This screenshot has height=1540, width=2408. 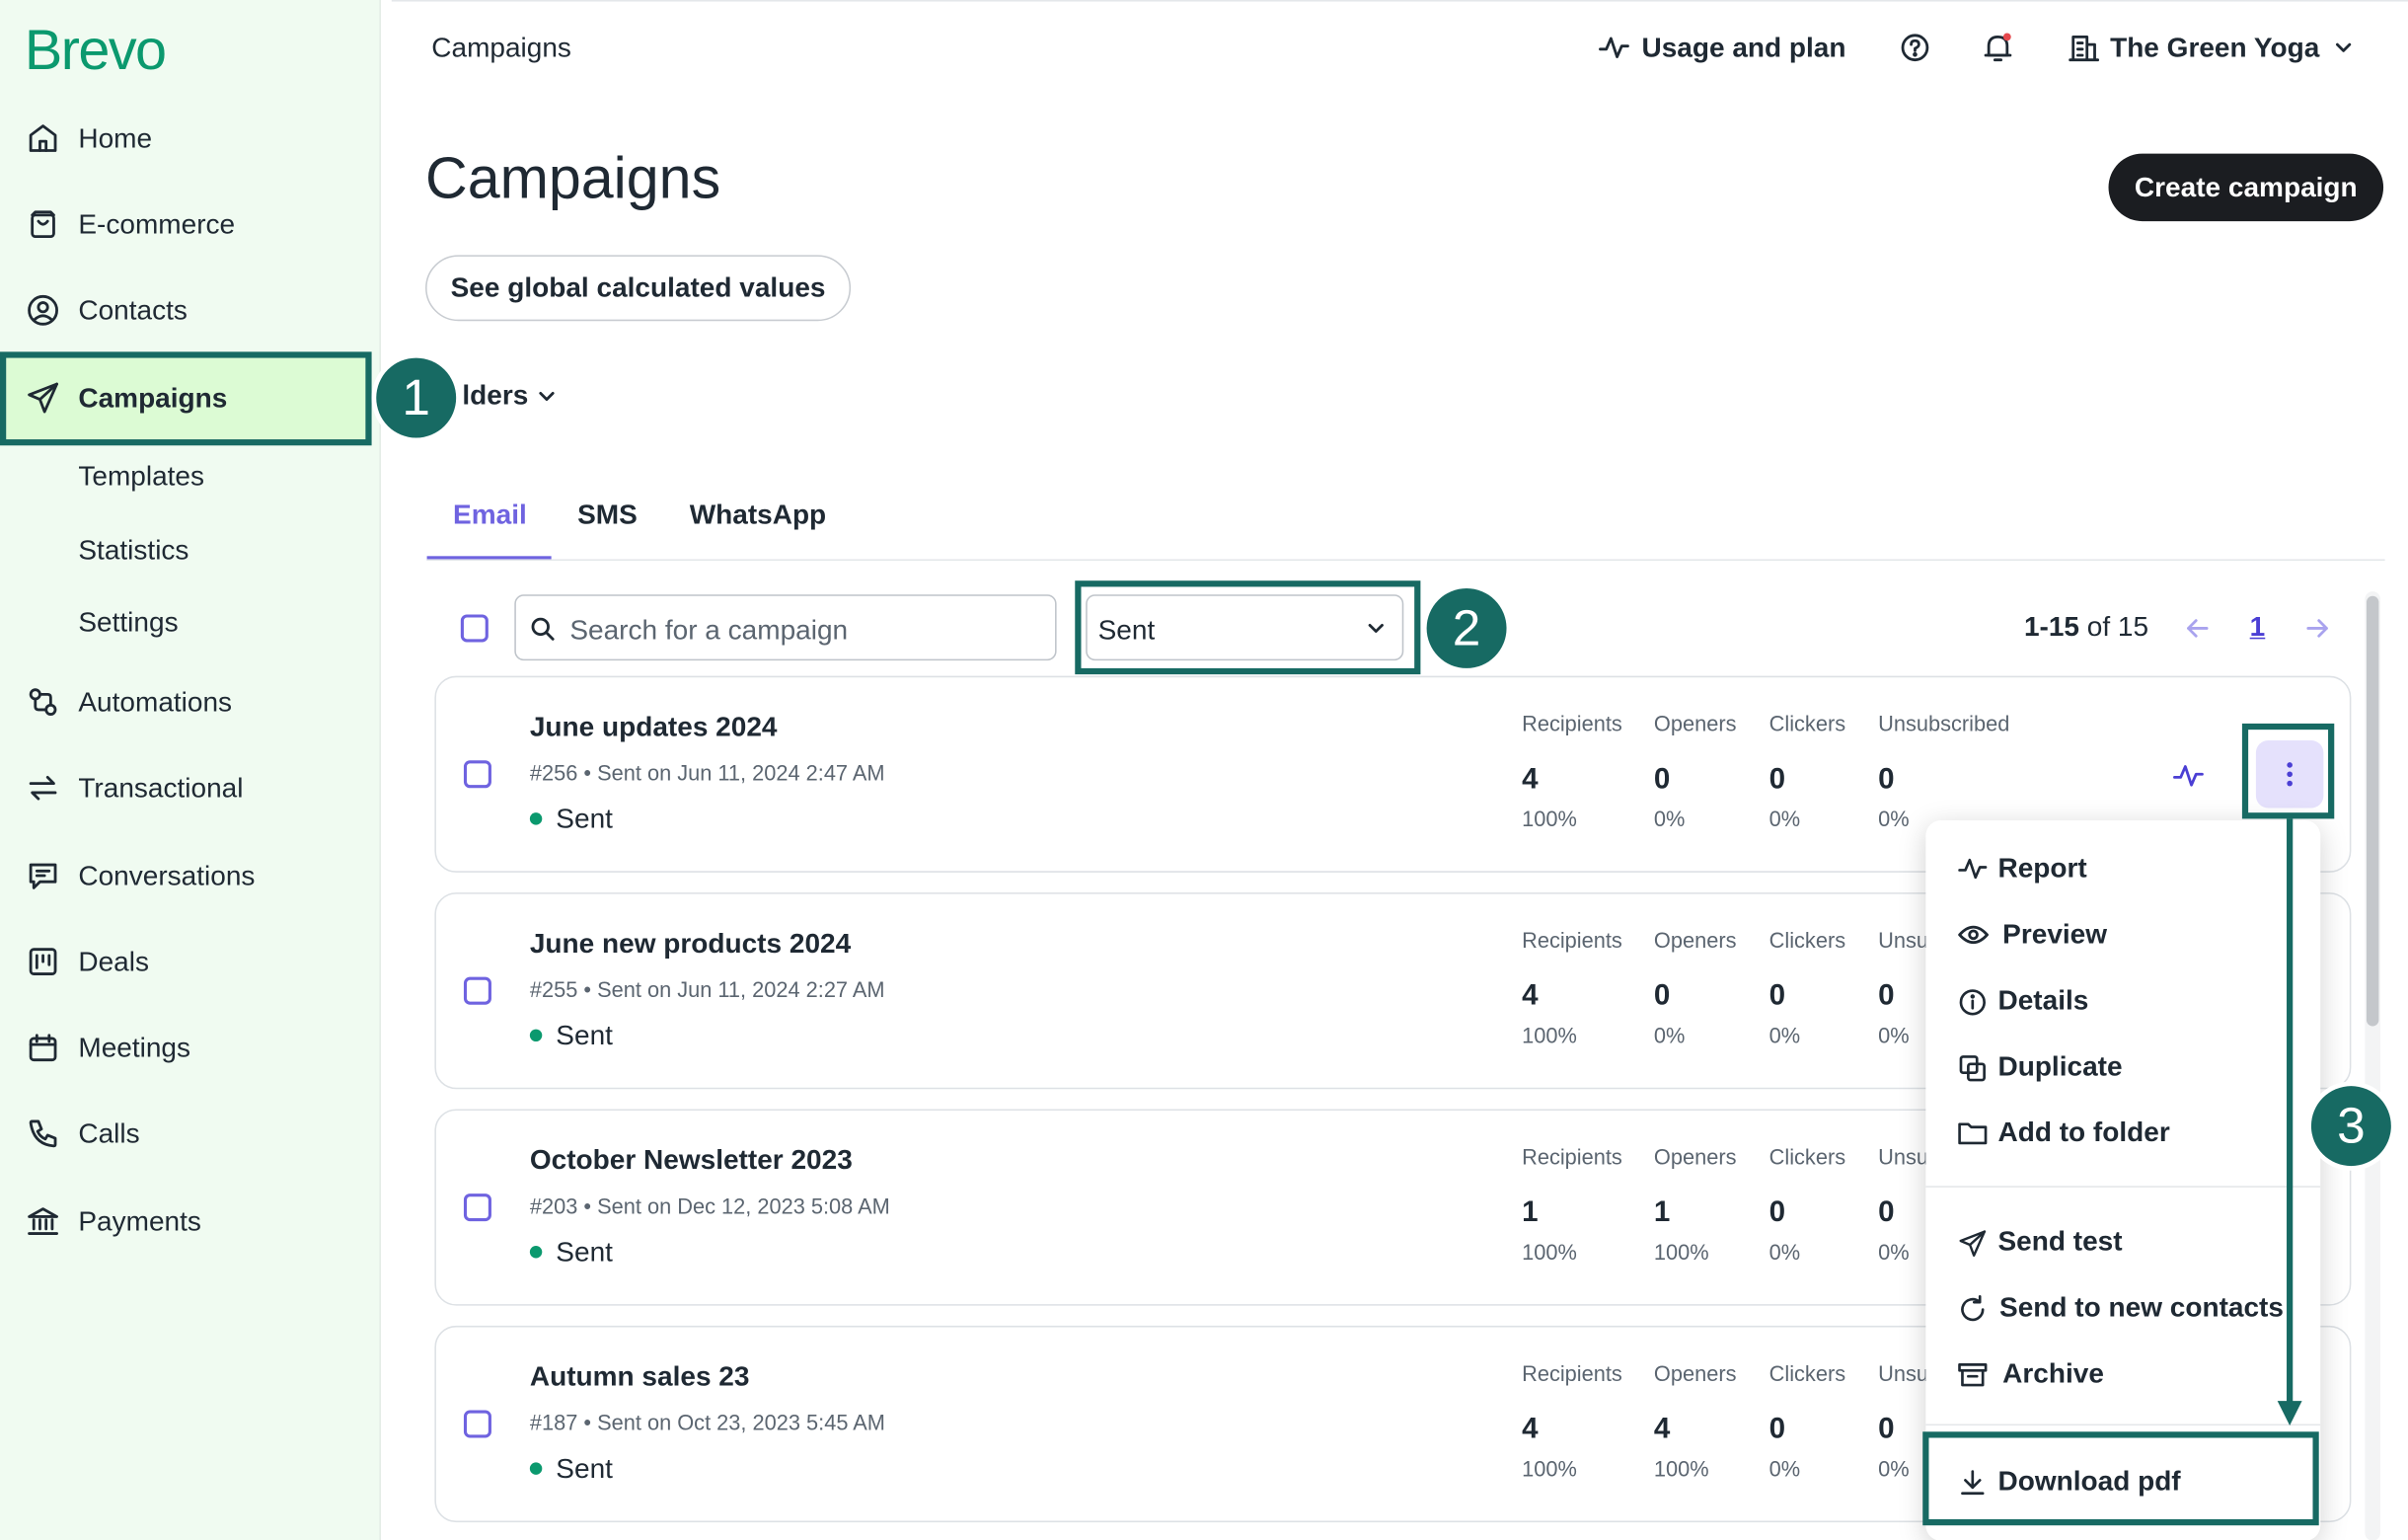 What do you see at coordinates (43, 876) in the screenshot?
I see `chat-icon` at bounding box center [43, 876].